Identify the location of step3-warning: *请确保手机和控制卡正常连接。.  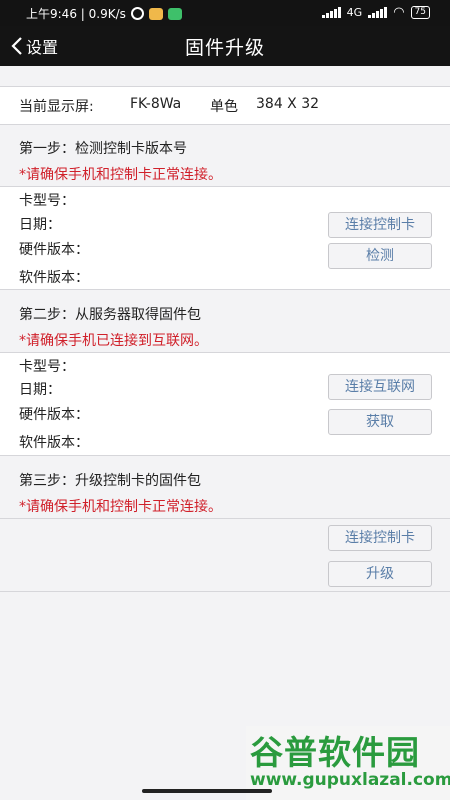
(120, 507).